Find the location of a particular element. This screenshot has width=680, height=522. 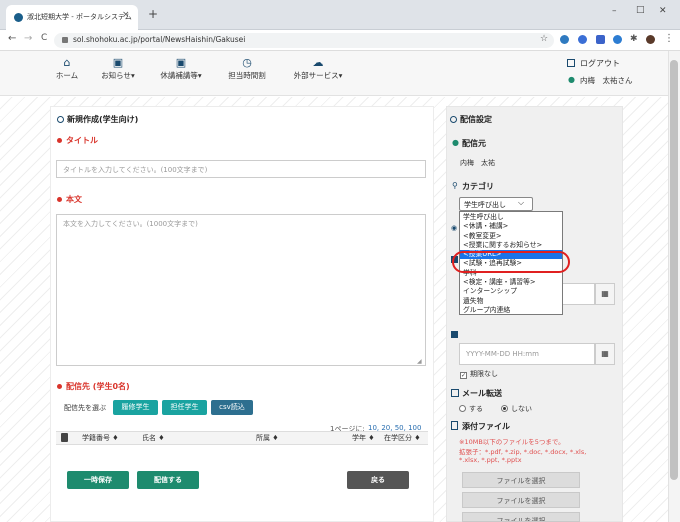

back-icon: ← is located at coordinates (12, 38).